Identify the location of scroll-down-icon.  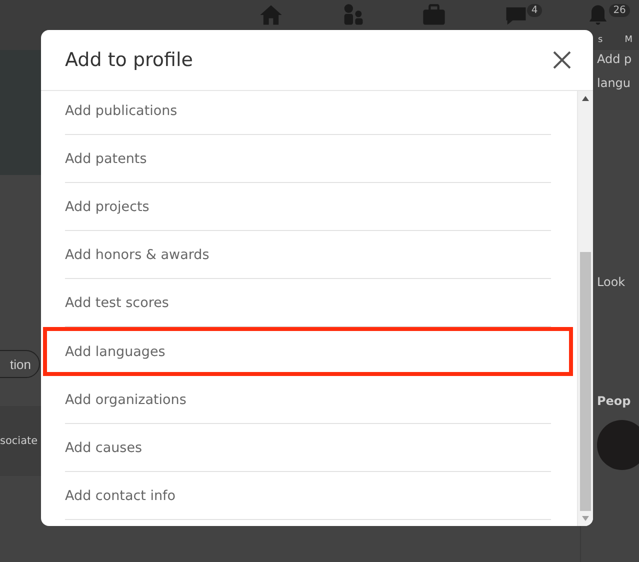
(585, 518).